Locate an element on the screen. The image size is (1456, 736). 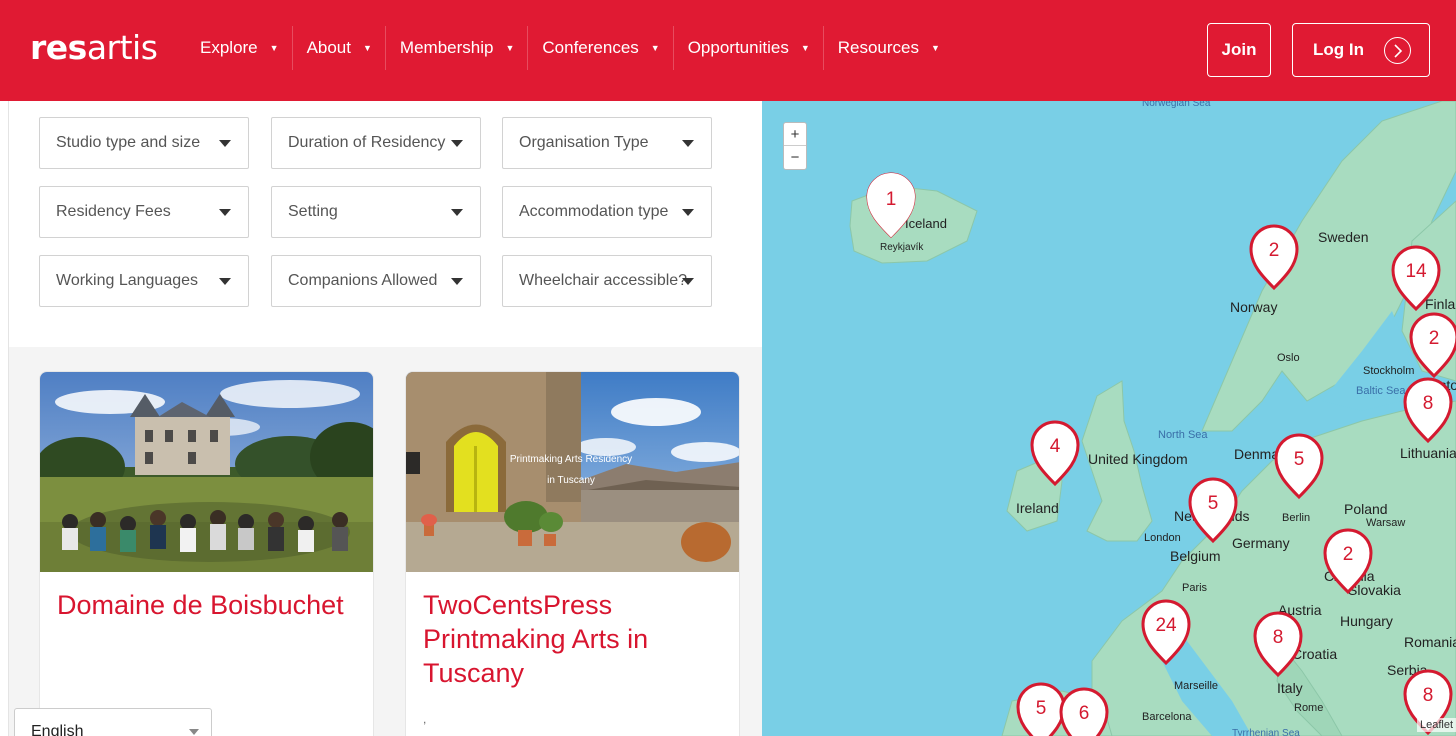
nav-opportunities-label: Opportunities is located at coordinates (738, 47).